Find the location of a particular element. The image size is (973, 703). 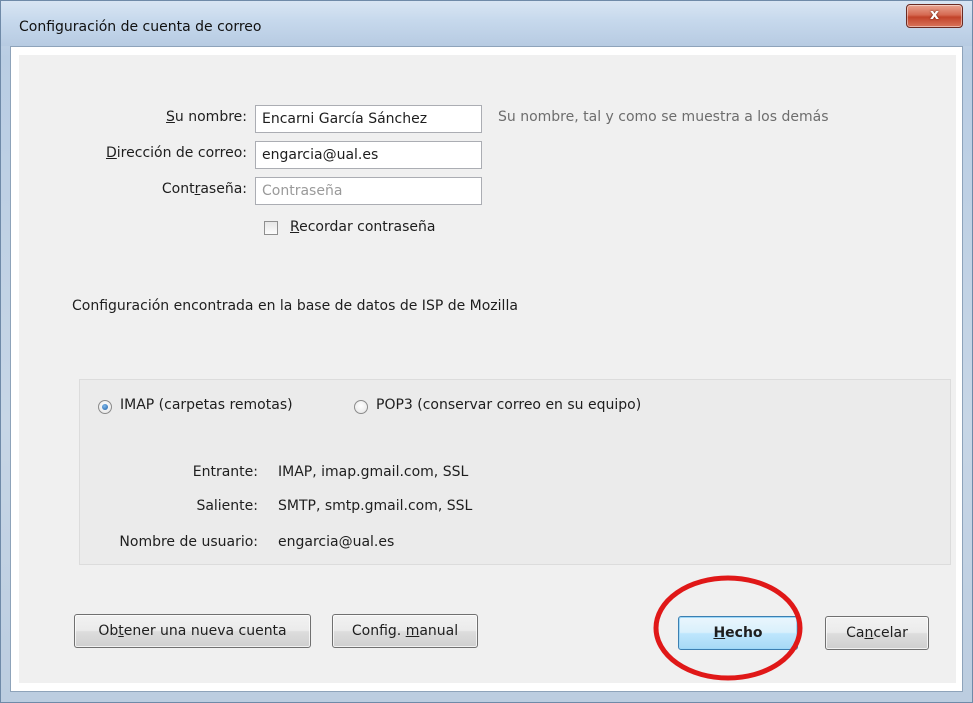

pop3-radio is located at coordinates (361, 407).